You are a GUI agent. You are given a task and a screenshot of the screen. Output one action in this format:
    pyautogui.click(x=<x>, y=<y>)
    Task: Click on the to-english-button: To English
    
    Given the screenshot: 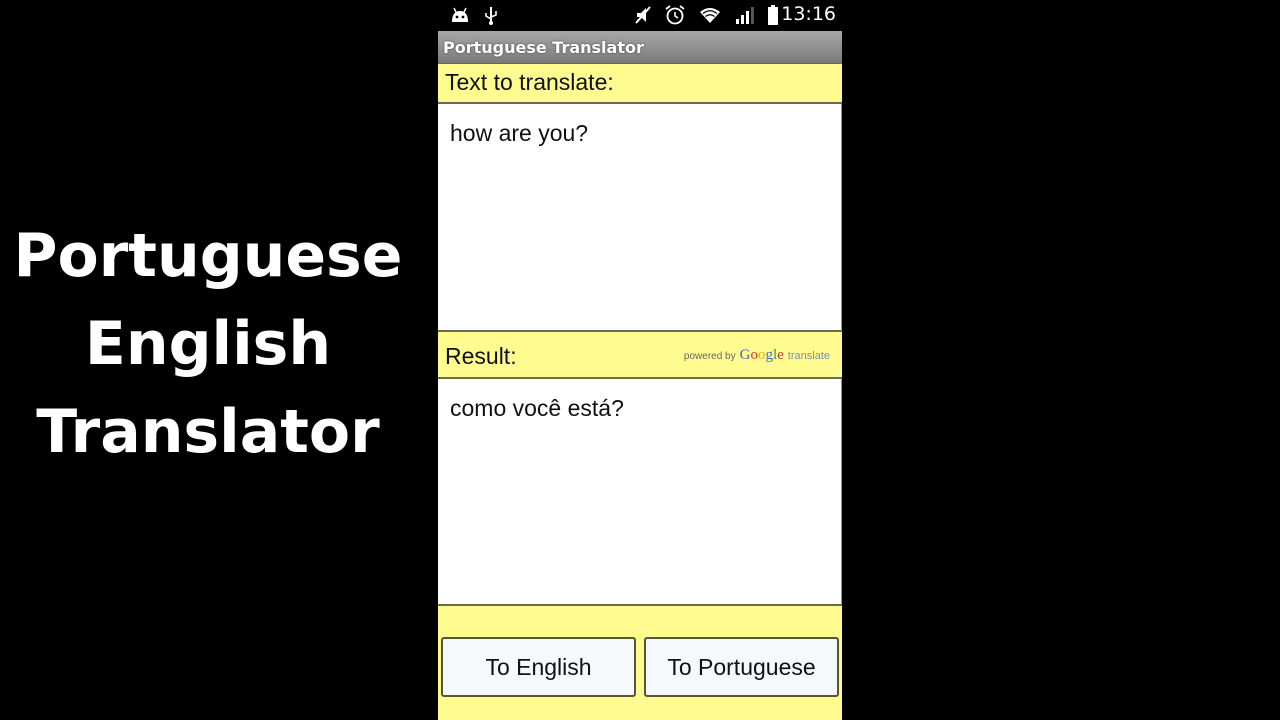 What is the action you would take?
    pyautogui.click(x=538, y=667)
    